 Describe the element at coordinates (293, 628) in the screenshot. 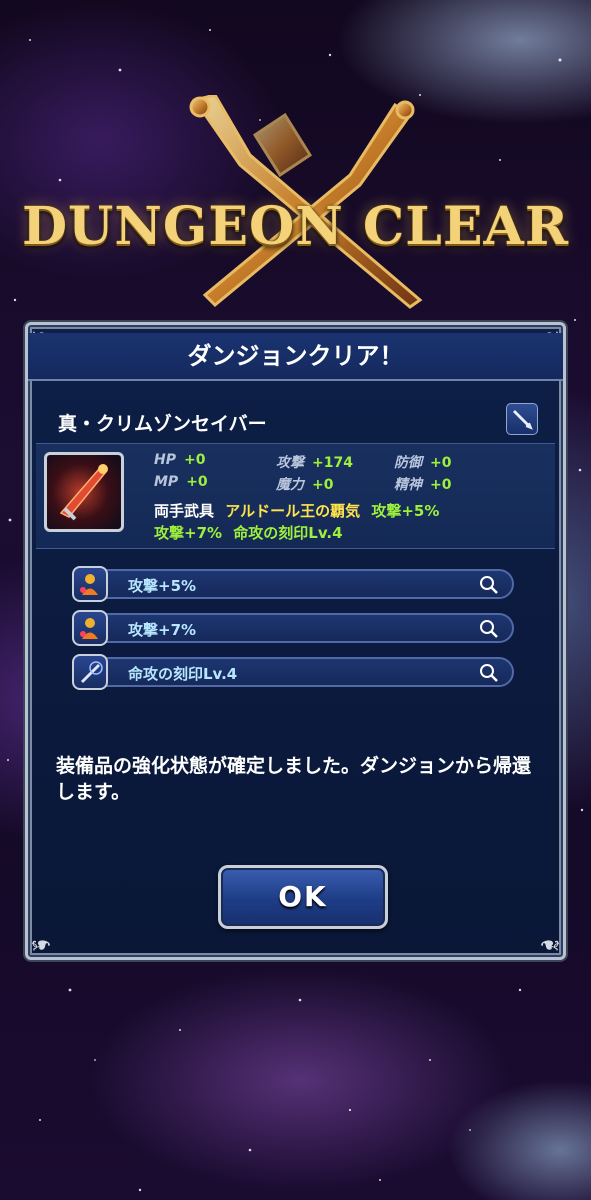

I see `ability-row: 攻撃+7%` at that location.